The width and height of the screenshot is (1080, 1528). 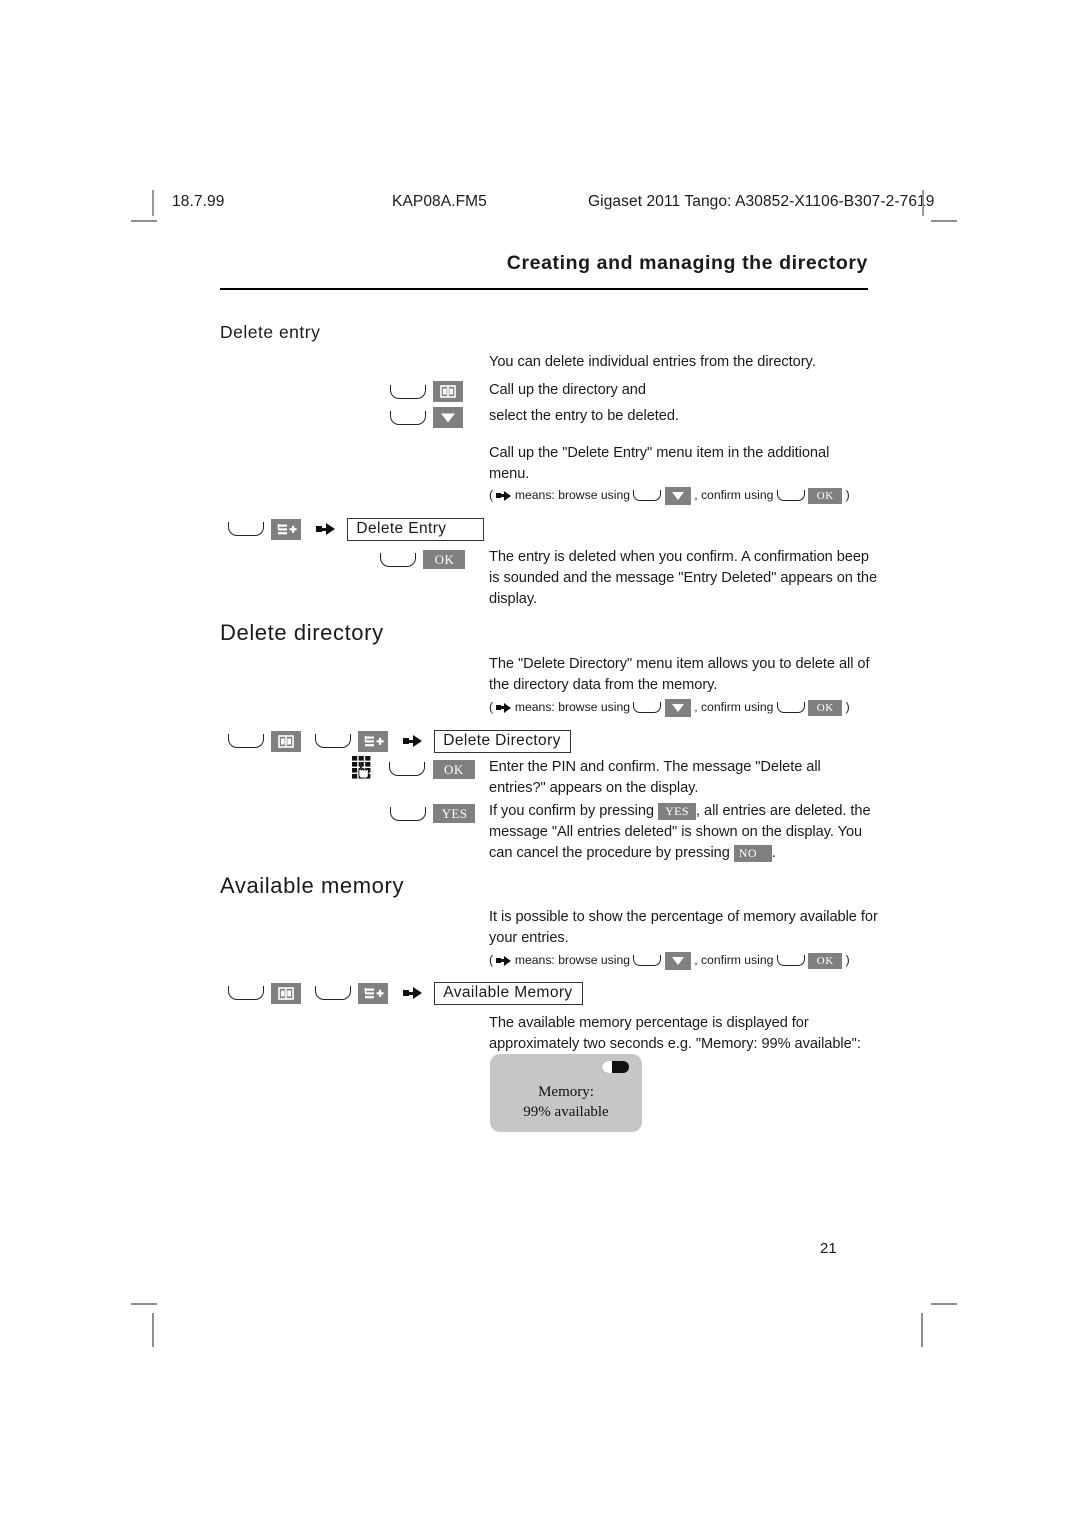 What do you see at coordinates (944, 1304) in the screenshot?
I see `crop-mark-bottom-right` at bounding box center [944, 1304].